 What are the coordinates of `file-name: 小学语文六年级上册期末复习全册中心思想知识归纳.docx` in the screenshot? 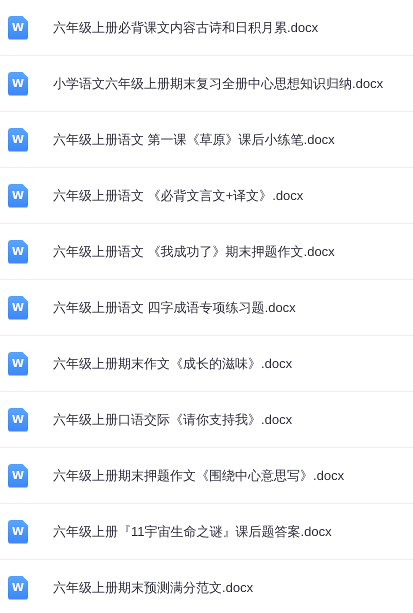 It's located at (218, 84).